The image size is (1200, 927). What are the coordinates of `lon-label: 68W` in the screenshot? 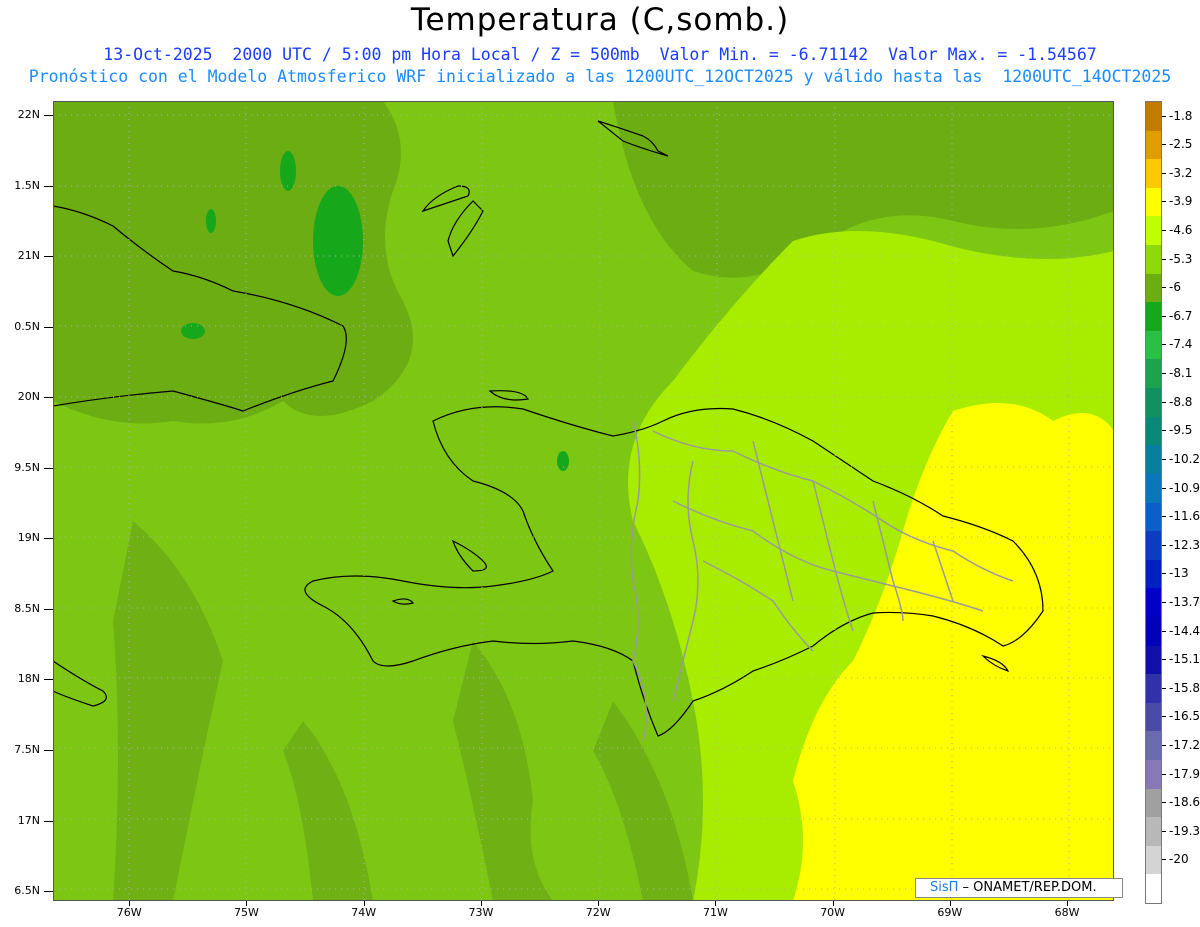 It's located at (1067, 912).